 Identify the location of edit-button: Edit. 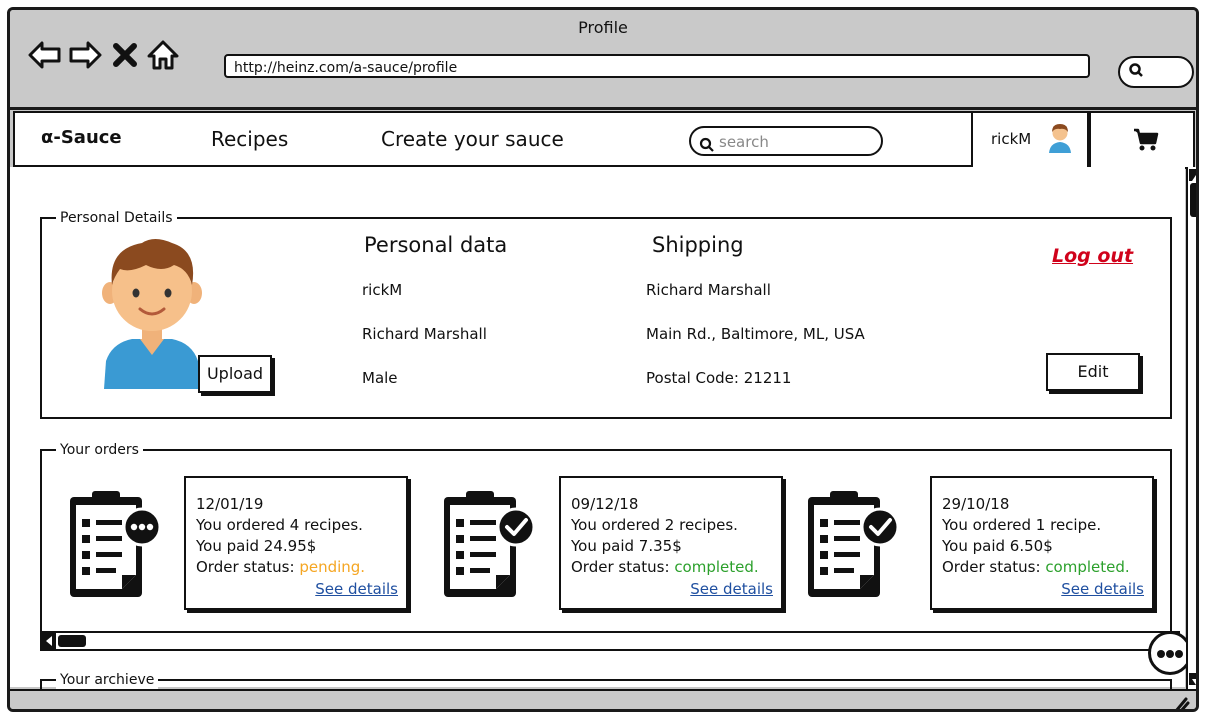
(1093, 372).